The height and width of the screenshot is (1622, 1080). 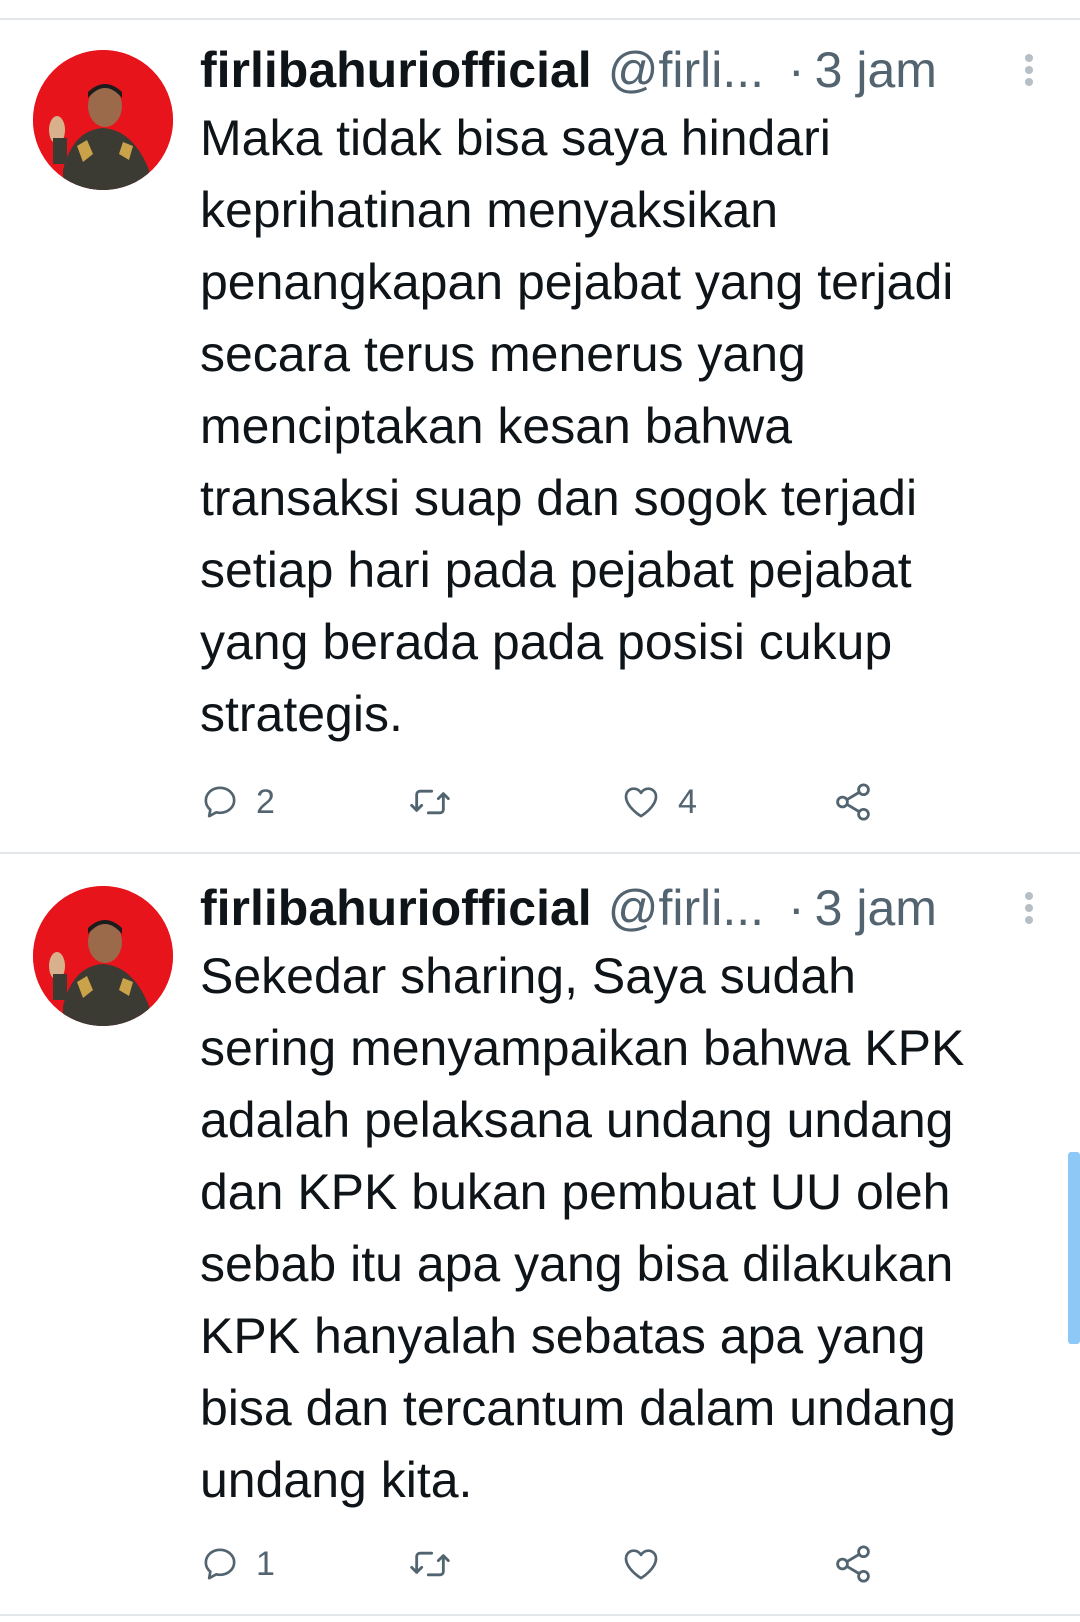 What do you see at coordinates (610, 802) in the screenshot?
I see `tweet-actions: 2 4` at bounding box center [610, 802].